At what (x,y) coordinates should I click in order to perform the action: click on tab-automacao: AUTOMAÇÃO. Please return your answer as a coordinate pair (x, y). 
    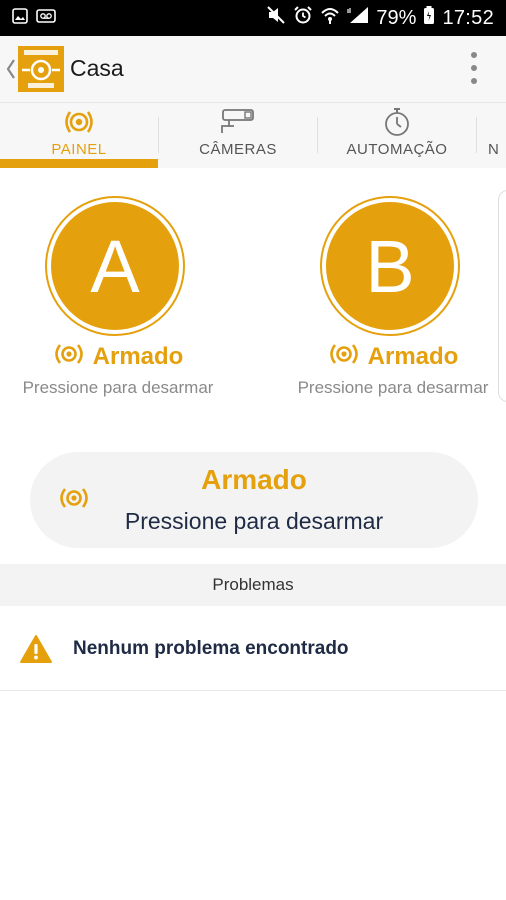
    Looking at the image, I should click on (397, 136).